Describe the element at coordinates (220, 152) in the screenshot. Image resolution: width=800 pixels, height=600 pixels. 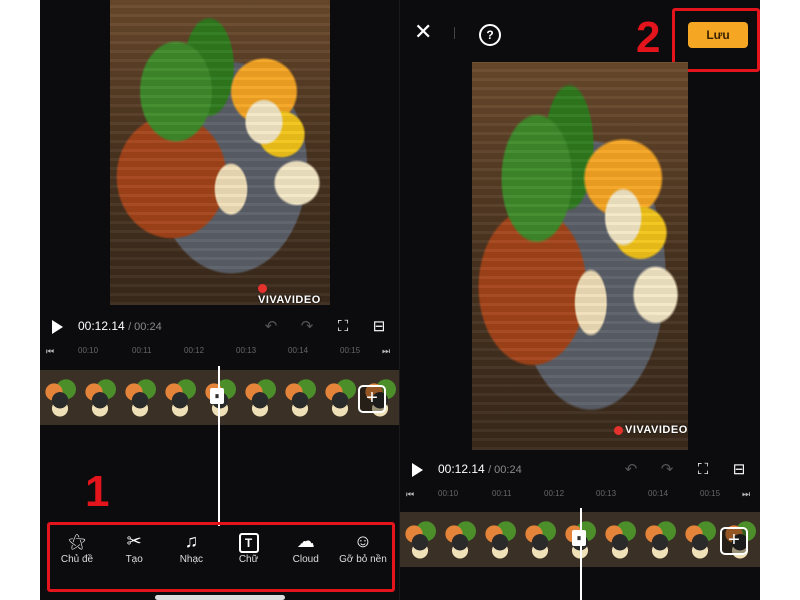
I see `video-preview: VIVAVIDEO` at that location.